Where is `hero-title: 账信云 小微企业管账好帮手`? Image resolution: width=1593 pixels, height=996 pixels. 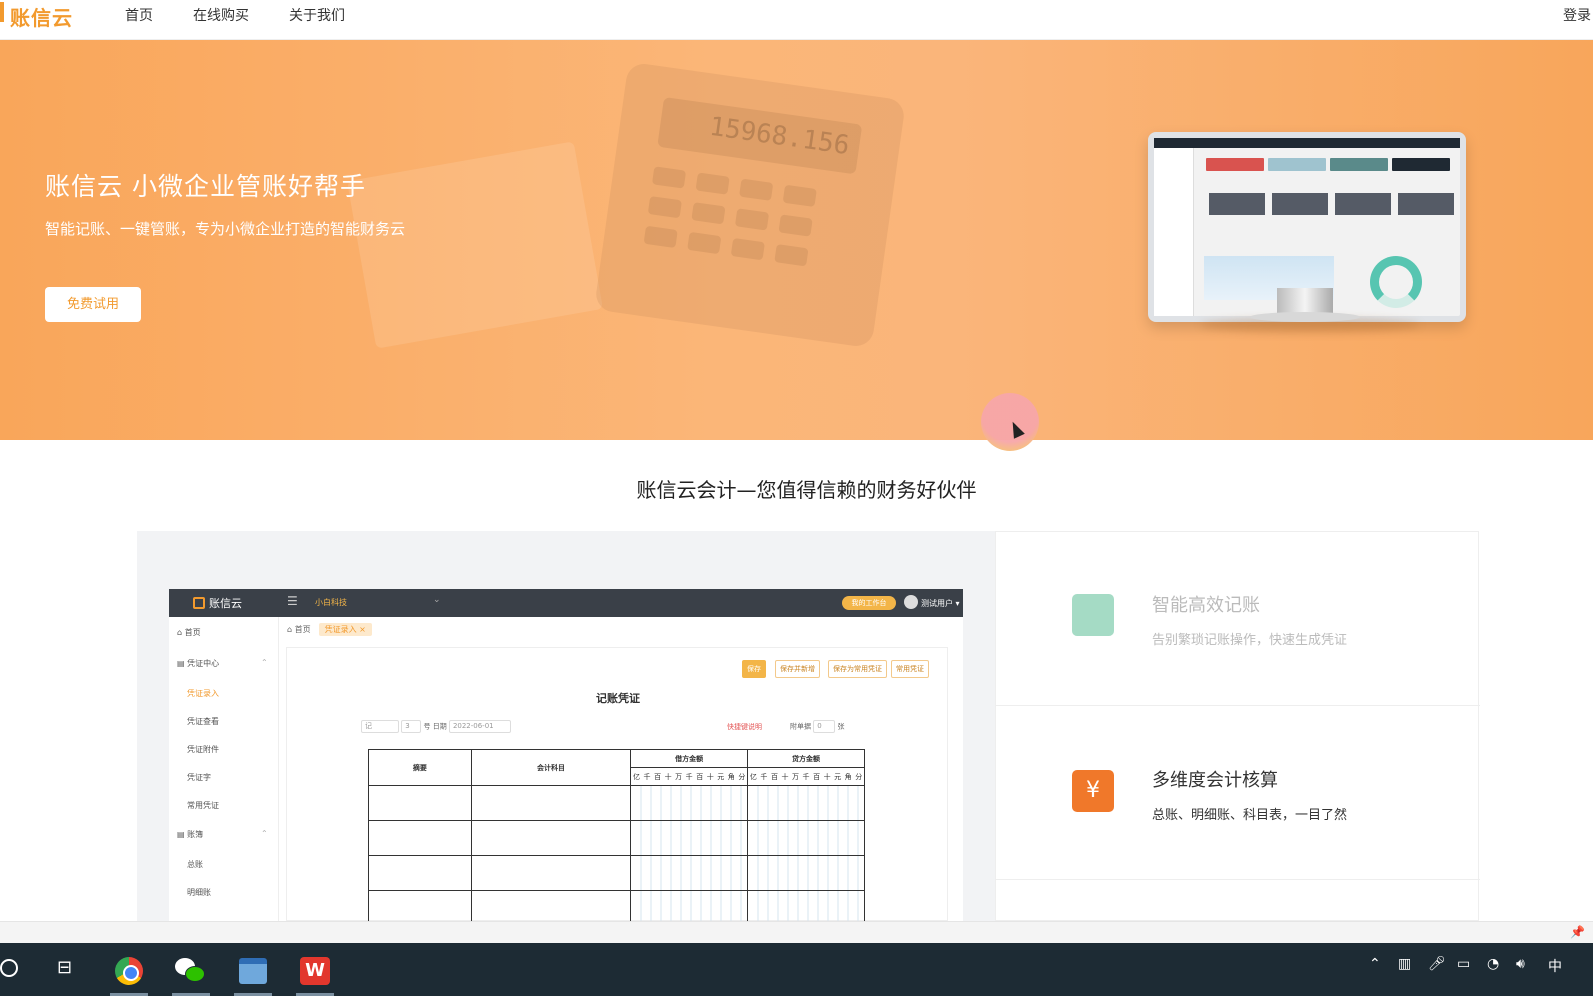 hero-title: 账信云 小微企业管账好帮手 is located at coordinates (205, 186).